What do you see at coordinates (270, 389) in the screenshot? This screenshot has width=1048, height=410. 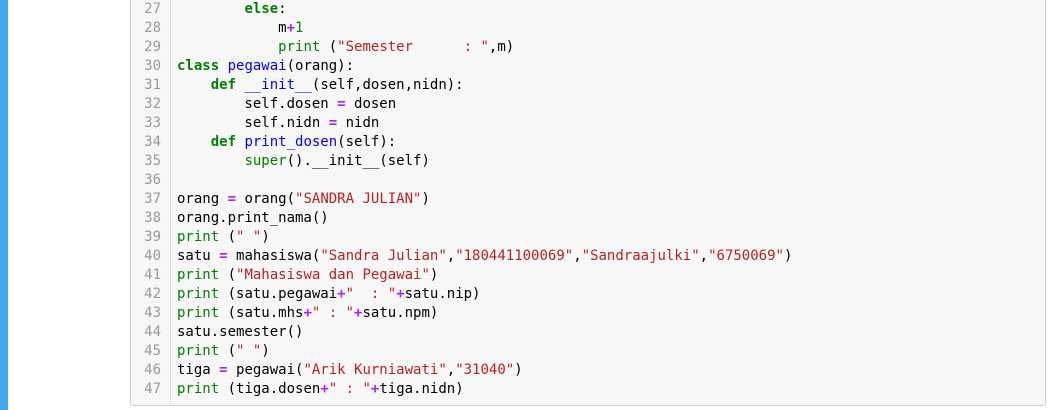 I see `code-token: (tiga.dosen` at bounding box center [270, 389].